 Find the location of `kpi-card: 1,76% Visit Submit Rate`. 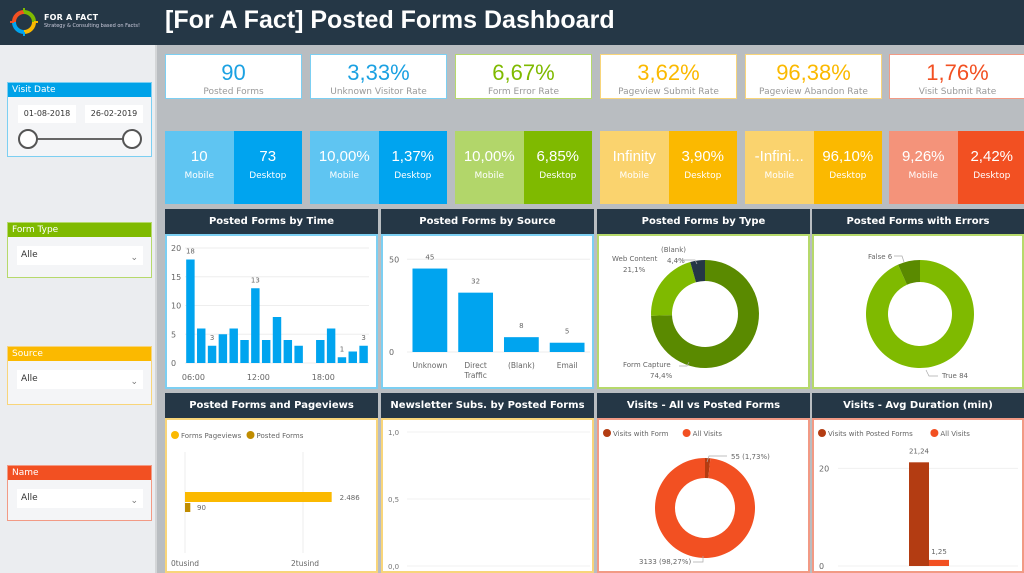

kpi-card: 1,76% Visit Submit Rate is located at coordinates (956, 76).